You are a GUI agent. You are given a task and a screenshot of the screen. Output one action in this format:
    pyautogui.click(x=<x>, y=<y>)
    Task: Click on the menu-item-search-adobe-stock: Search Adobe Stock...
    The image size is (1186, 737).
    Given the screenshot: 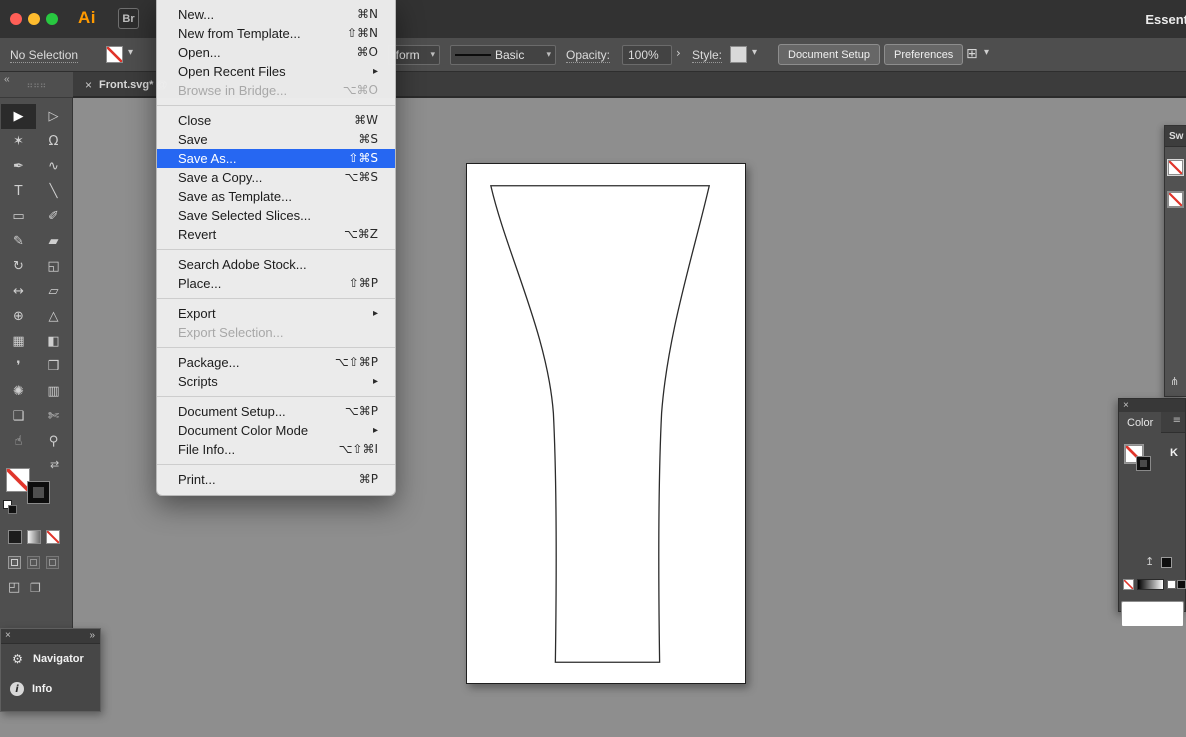 What is the action you would take?
    pyautogui.click(x=276, y=264)
    